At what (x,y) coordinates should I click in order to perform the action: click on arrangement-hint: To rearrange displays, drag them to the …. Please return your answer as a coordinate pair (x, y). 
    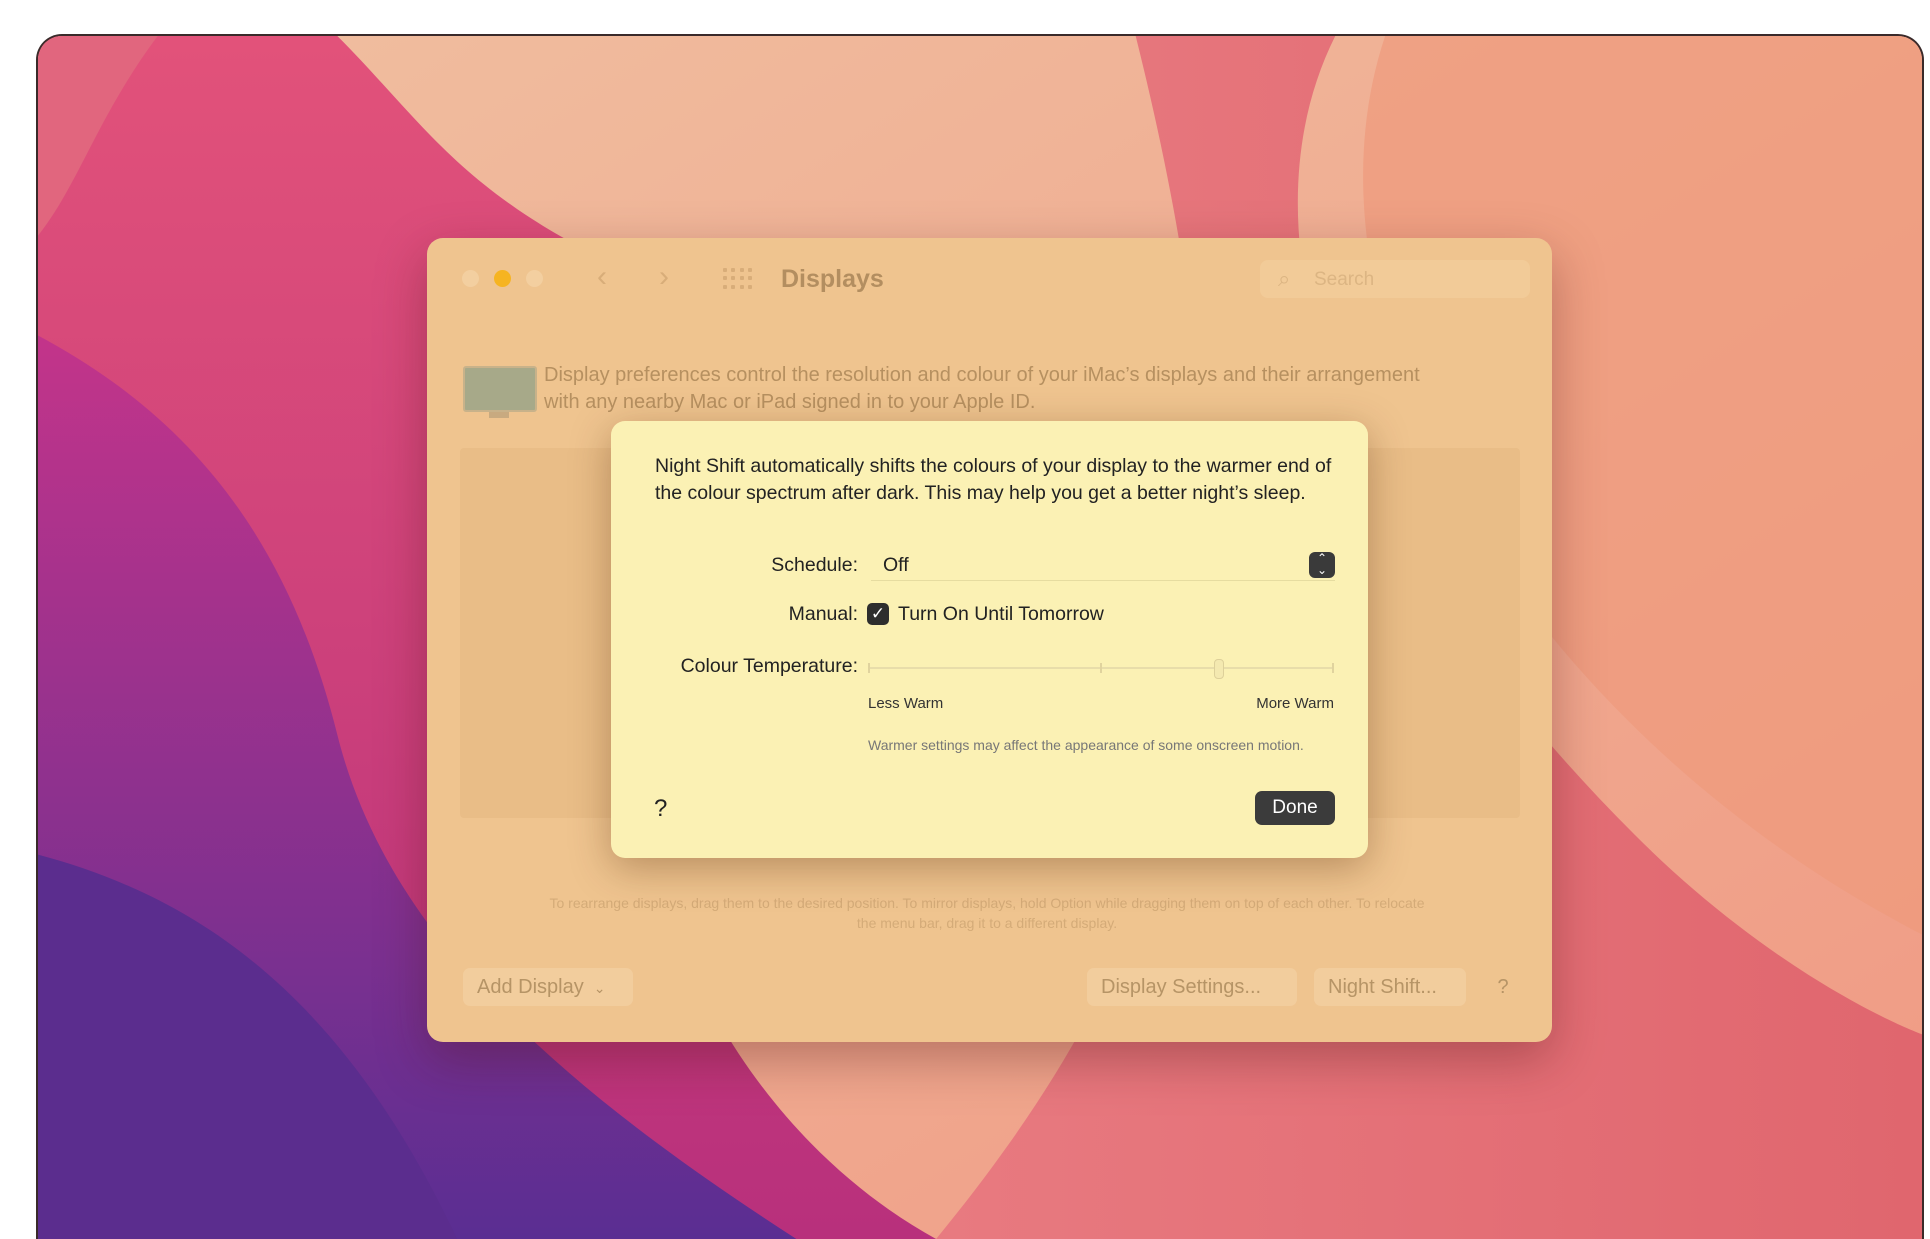
    Looking at the image, I should click on (987, 913).